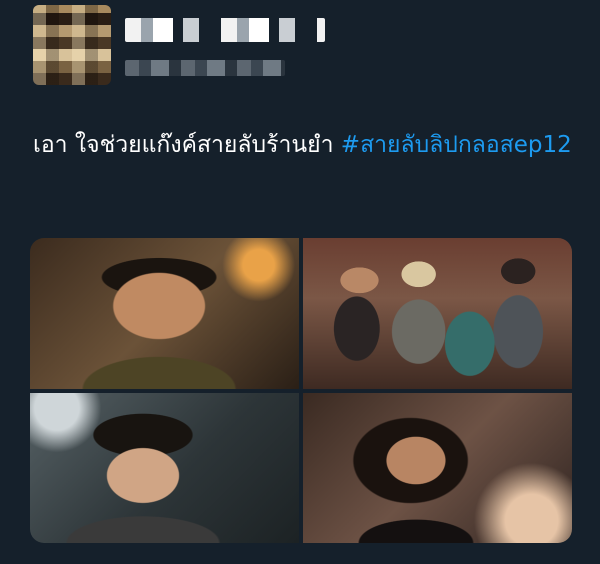 The width and height of the screenshot is (600, 564). I want to click on tweet-body: เอา ใจช่วยแก๊งค์สายลับร้านยำ, so click(187, 145).